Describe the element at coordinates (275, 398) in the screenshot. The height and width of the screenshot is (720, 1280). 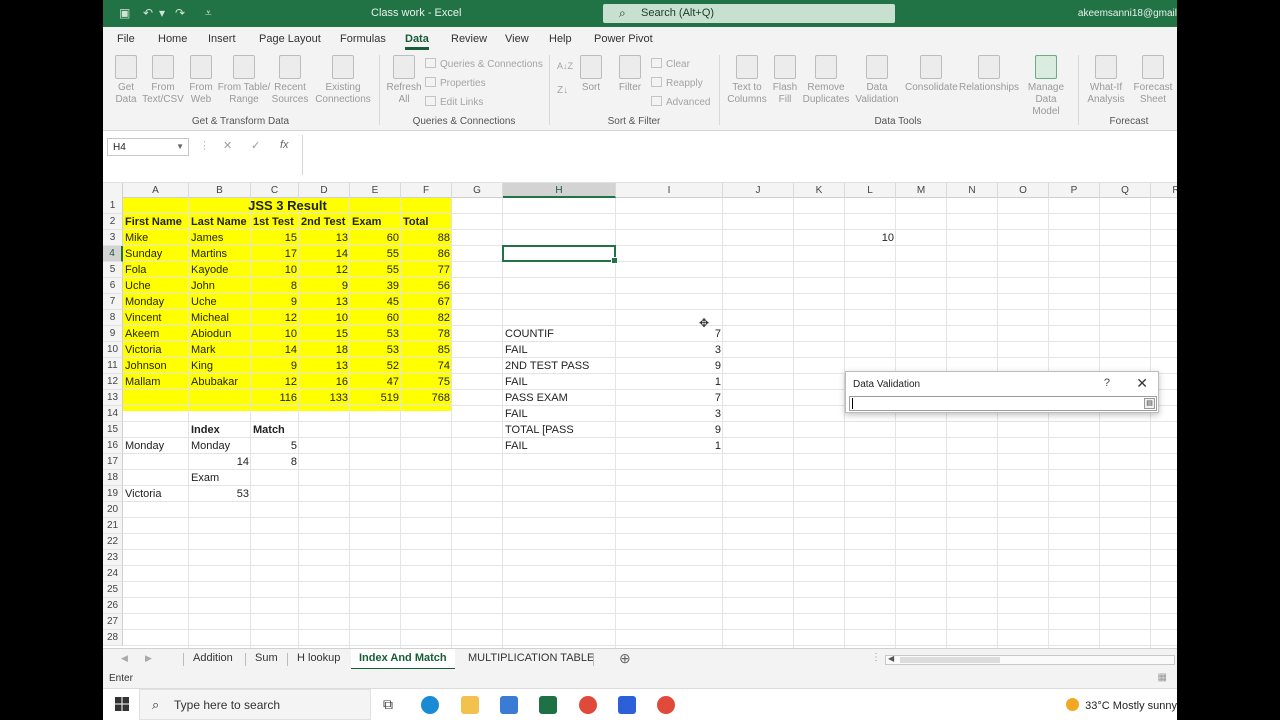
I see `cell-c13: 116` at that location.